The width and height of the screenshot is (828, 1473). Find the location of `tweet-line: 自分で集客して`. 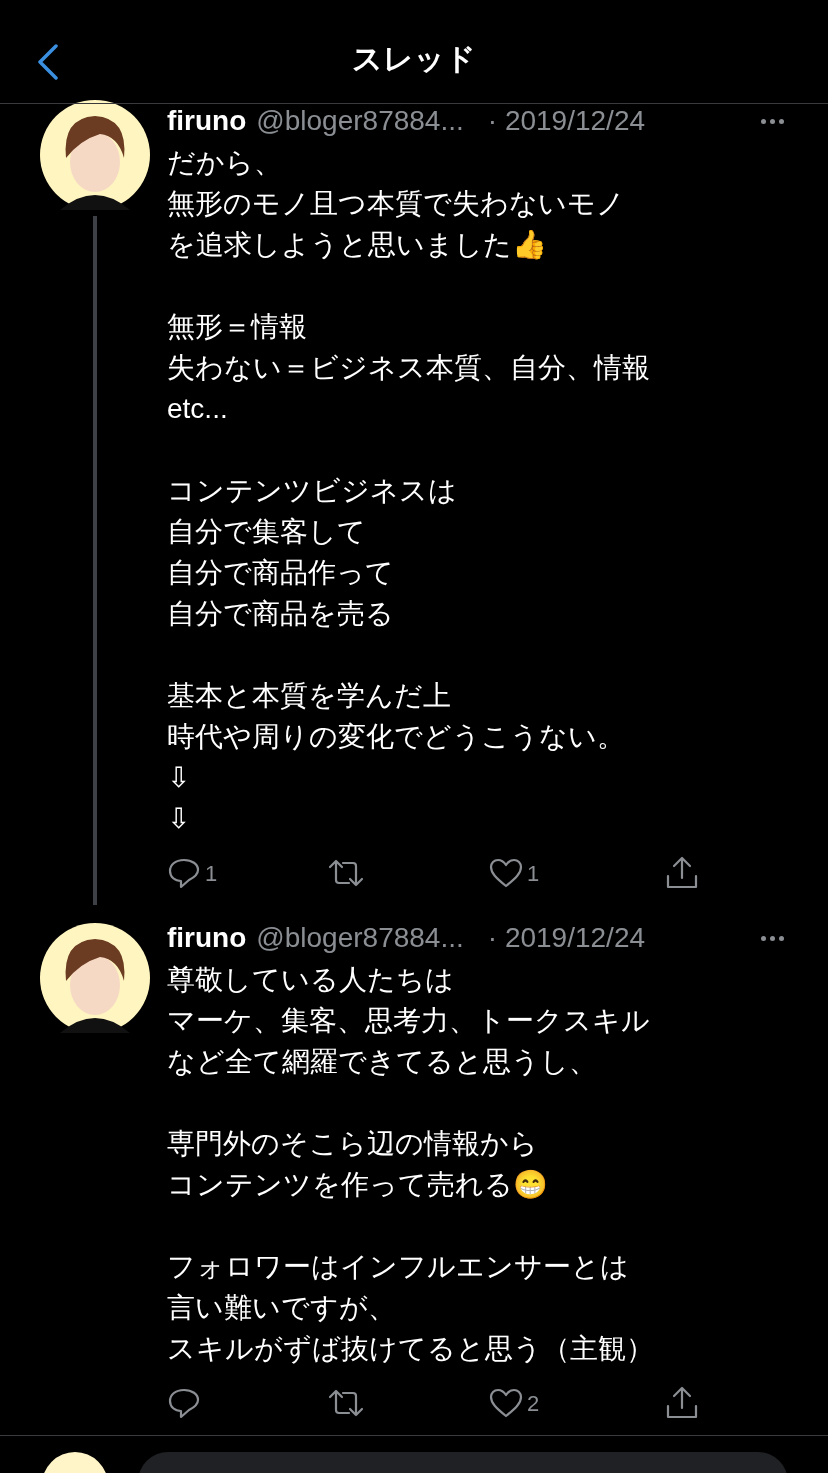

tweet-line: 自分で集客して is located at coordinates (267, 532).